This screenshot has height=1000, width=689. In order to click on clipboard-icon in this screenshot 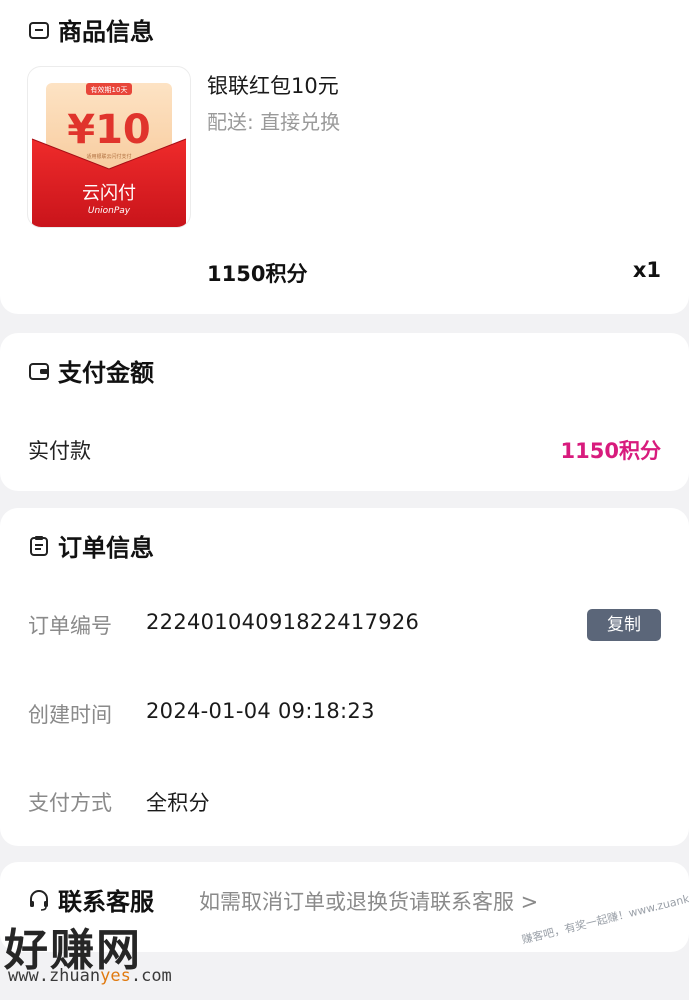, I will do `click(39, 545)`.